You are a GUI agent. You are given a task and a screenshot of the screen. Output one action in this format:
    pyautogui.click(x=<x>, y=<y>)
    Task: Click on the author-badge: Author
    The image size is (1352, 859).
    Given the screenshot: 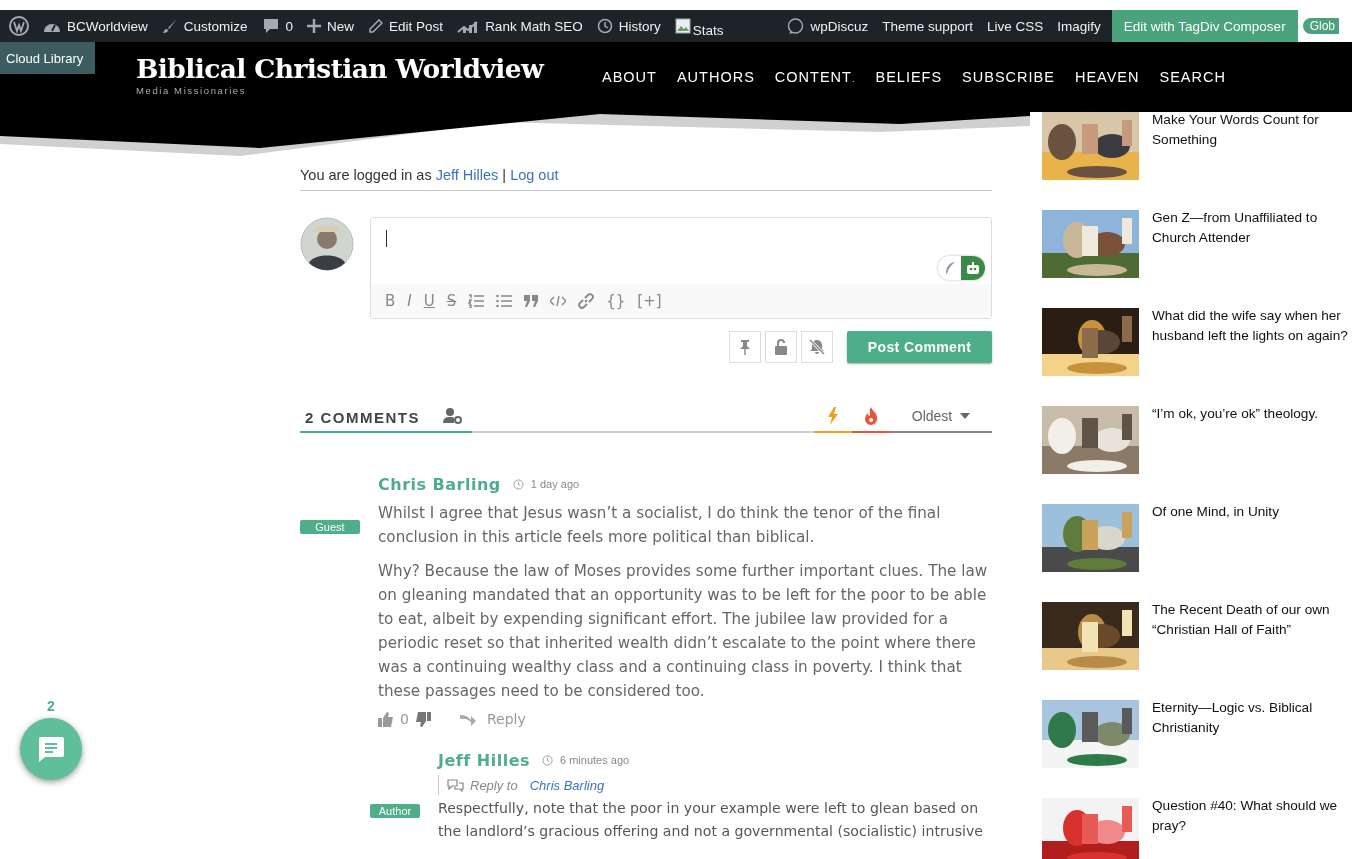 What is the action you would take?
    pyautogui.click(x=395, y=811)
    